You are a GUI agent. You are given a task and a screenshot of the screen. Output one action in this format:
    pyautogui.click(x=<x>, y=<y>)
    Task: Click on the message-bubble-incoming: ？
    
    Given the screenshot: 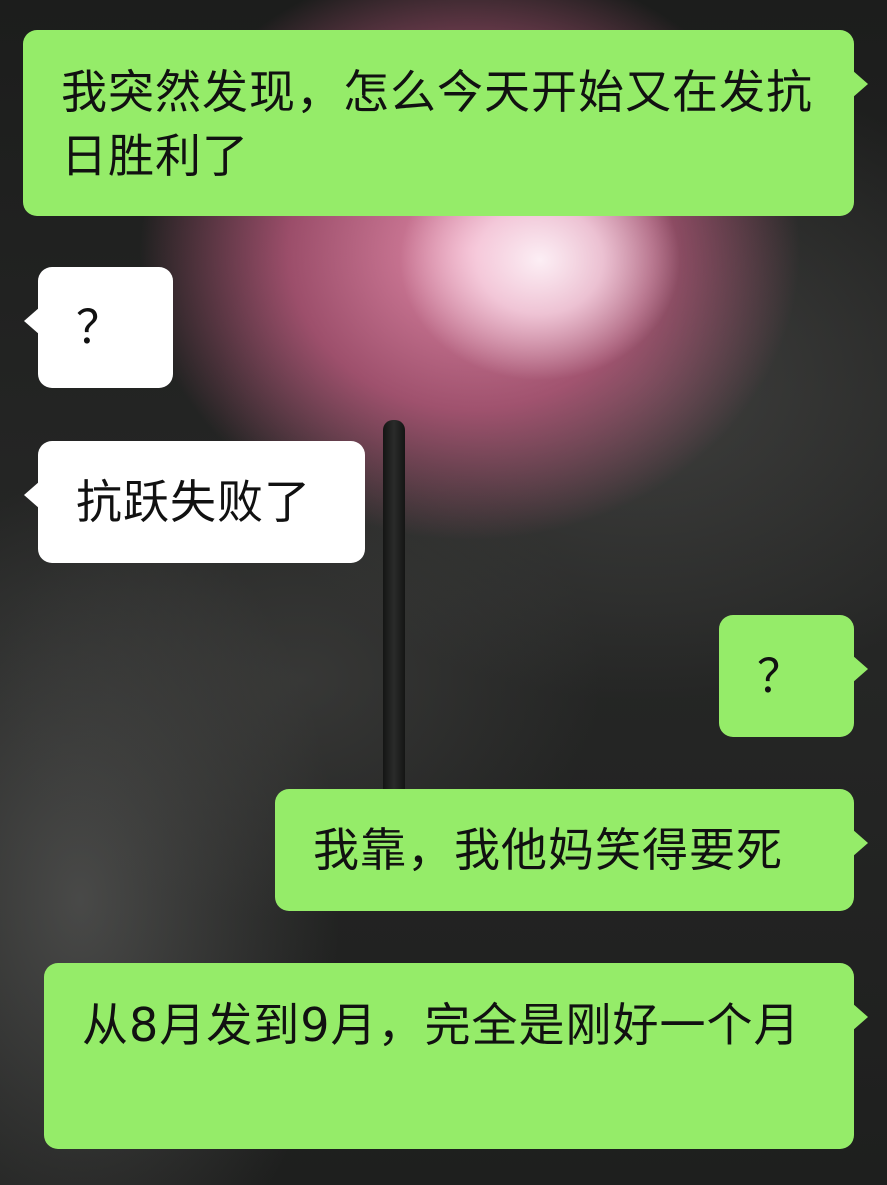 What is the action you would take?
    pyautogui.click(x=98, y=327)
    